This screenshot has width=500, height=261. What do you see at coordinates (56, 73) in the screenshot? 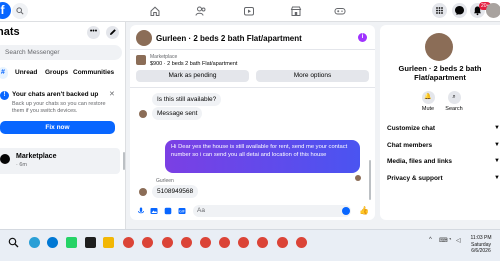
I see `filter-groups: Groups` at bounding box center [56, 73].